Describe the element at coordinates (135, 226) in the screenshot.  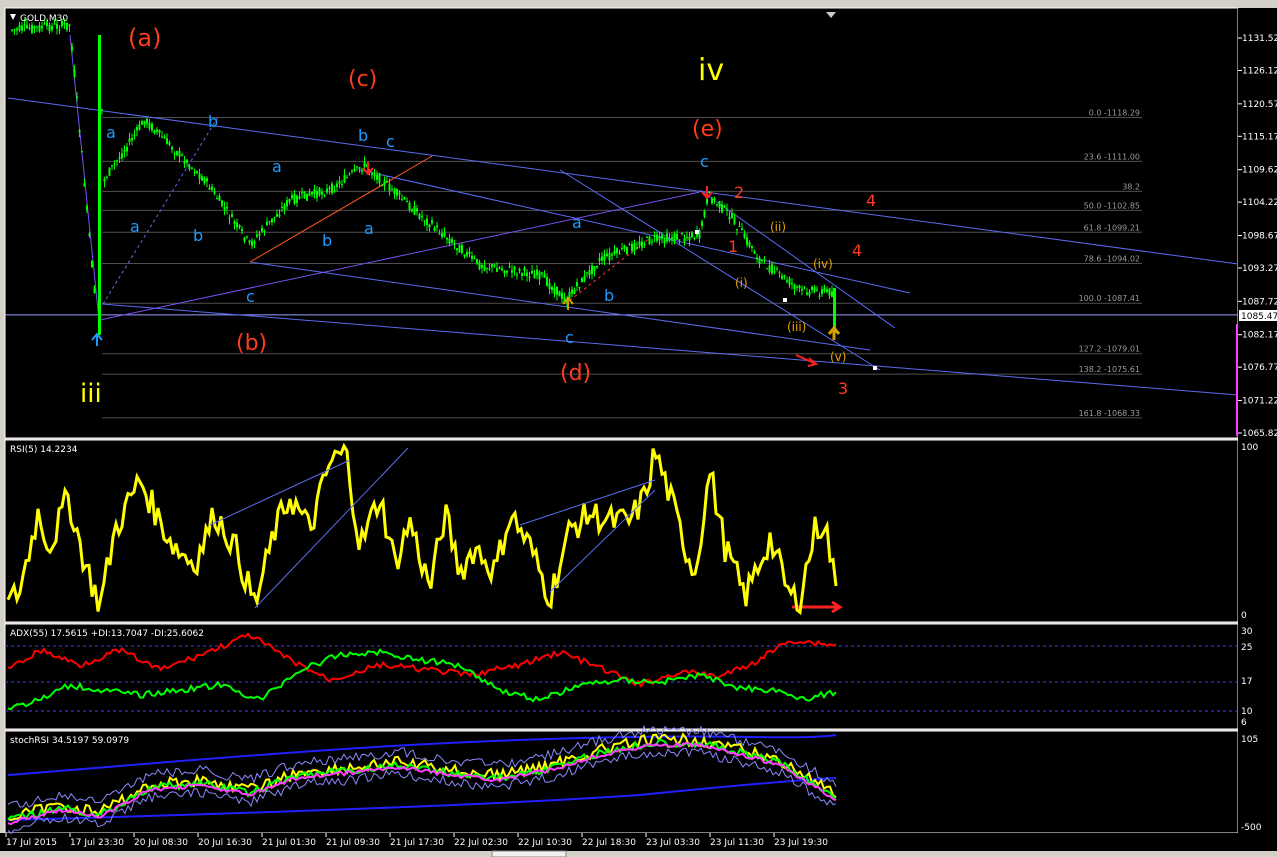
I see `wave-label-blue: a` at that location.